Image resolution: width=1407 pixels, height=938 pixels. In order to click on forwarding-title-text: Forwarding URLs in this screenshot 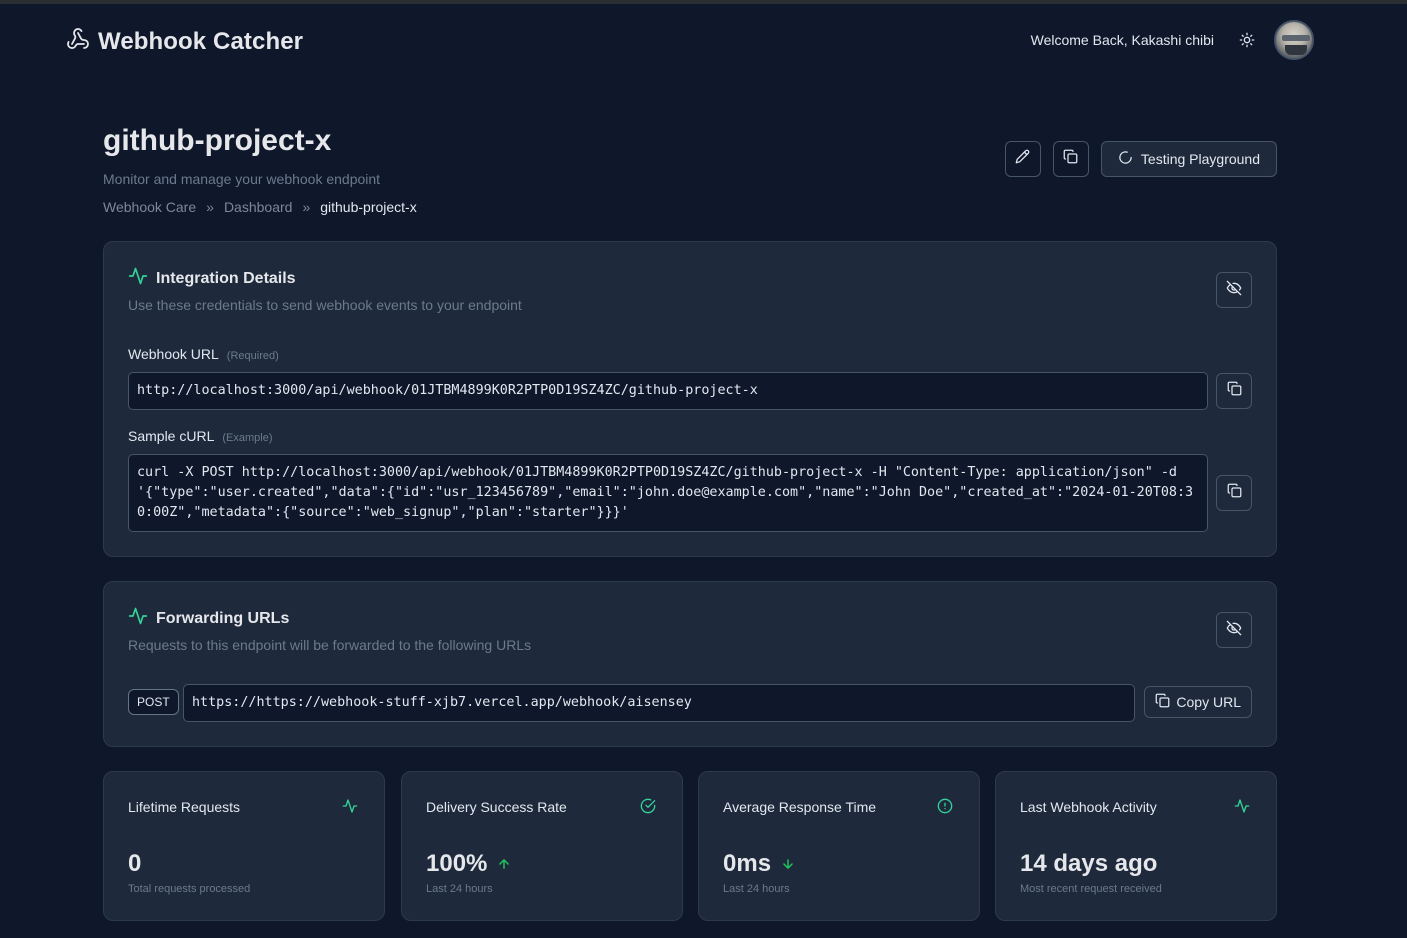, I will do `click(223, 618)`.